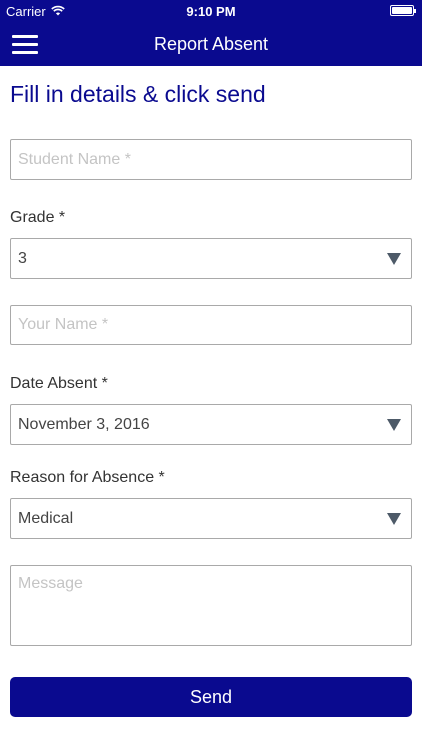  Describe the element at coordinates (138, 94) in the screenshot. I see `form-heading: Fill in details & click send` at that location.